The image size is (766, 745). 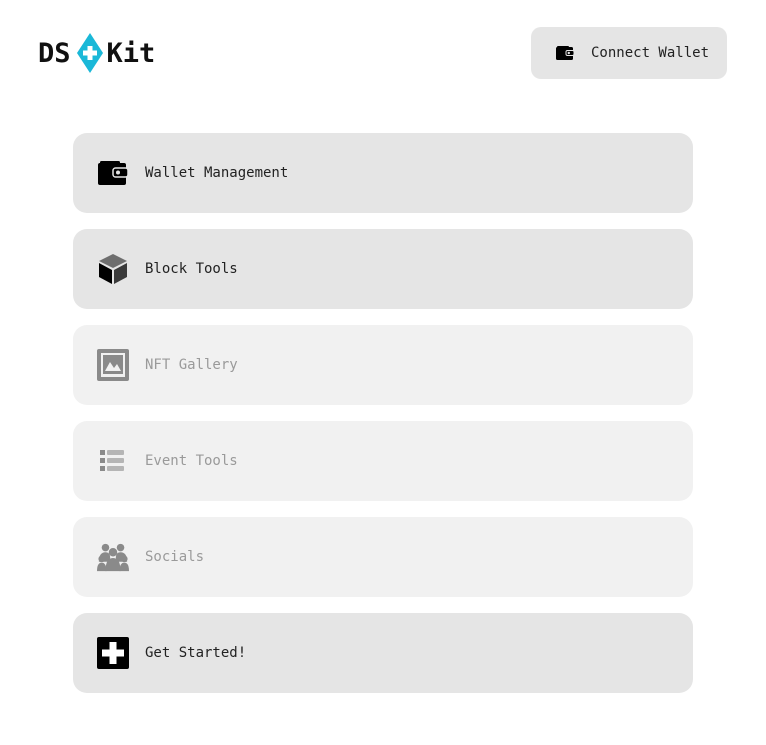 What do you see at coordinates (89, 53) in the screenshot?
I see `logo-diamond-plus-icon` at bounding box center [89, 53].